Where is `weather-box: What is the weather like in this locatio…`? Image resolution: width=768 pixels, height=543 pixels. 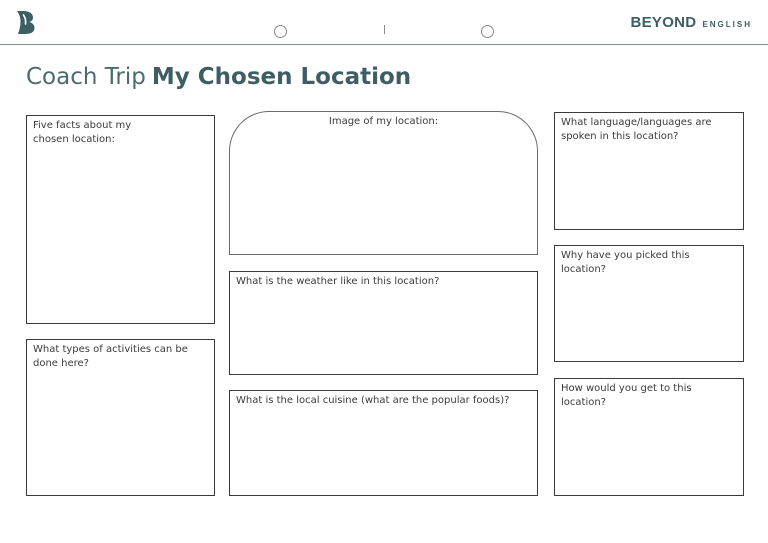 weather-box: What is the weather like in this locatio… is located at coordinates (383, 323).